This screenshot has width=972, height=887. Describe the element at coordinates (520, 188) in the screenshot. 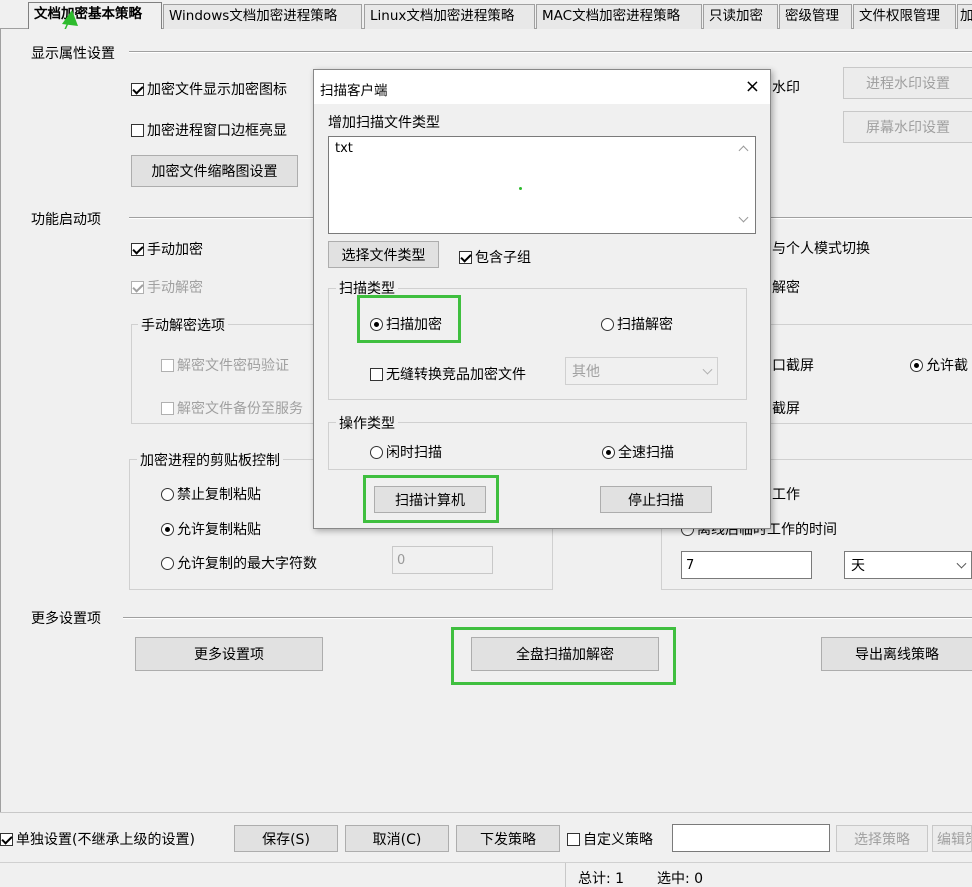

I see `cursor-dot-icon` at that location.